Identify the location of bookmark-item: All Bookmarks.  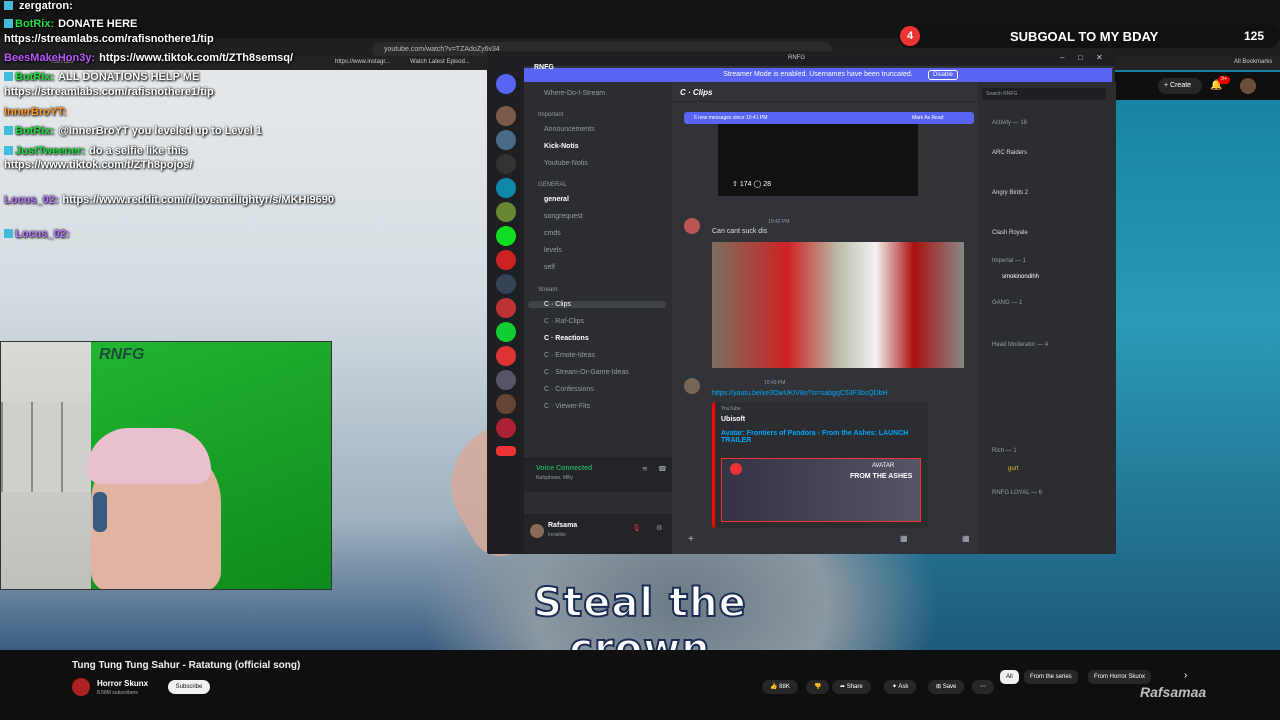
(1253, 62).